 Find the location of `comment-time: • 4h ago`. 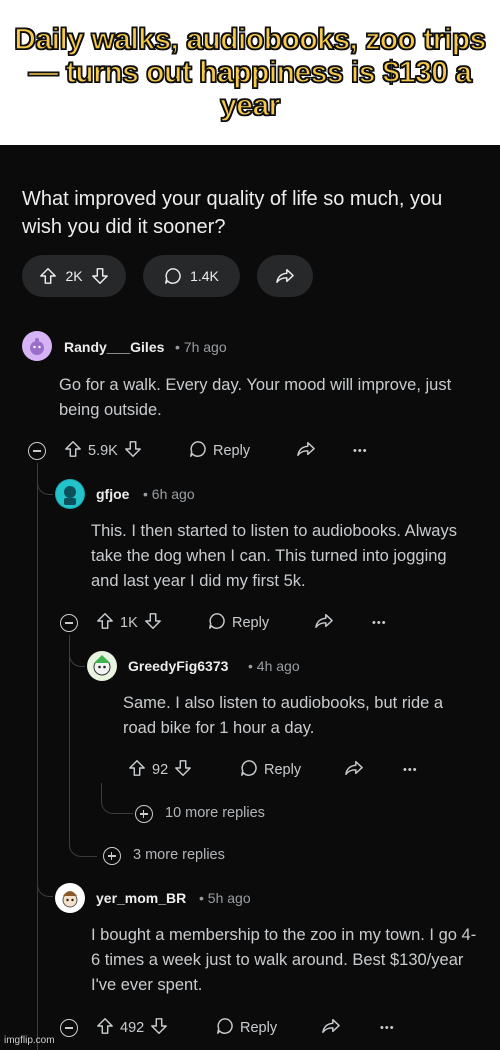

comment-time: • 4h ago is located at coordinates (274, 666).